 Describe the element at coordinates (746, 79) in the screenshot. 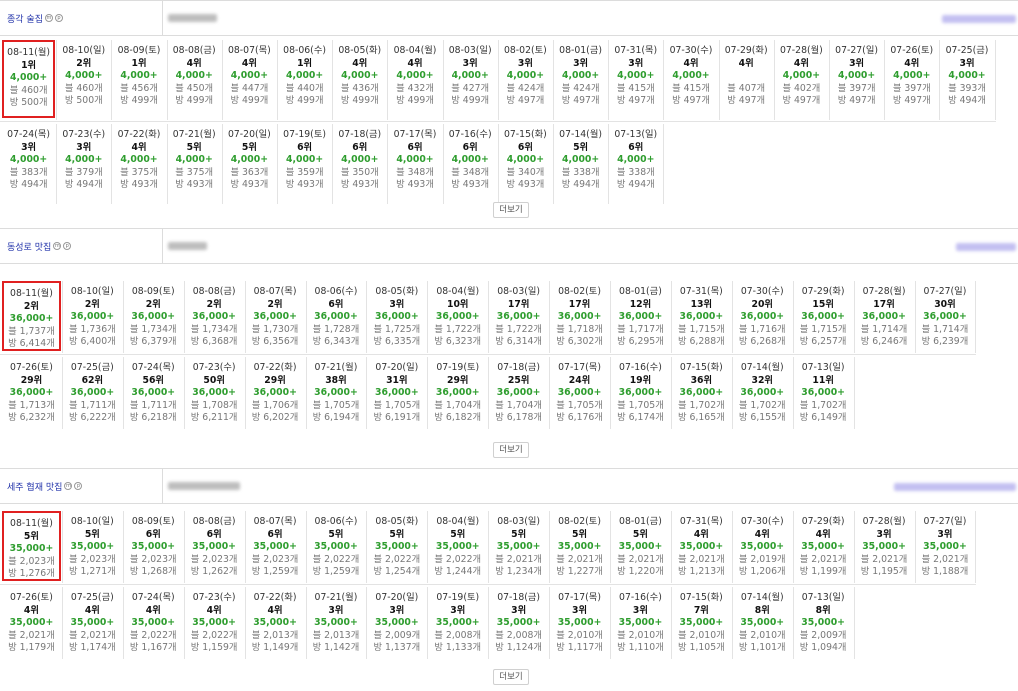

I see `rank-cell: 07-29(화) 4위 블 407개 방 497개` at that location.